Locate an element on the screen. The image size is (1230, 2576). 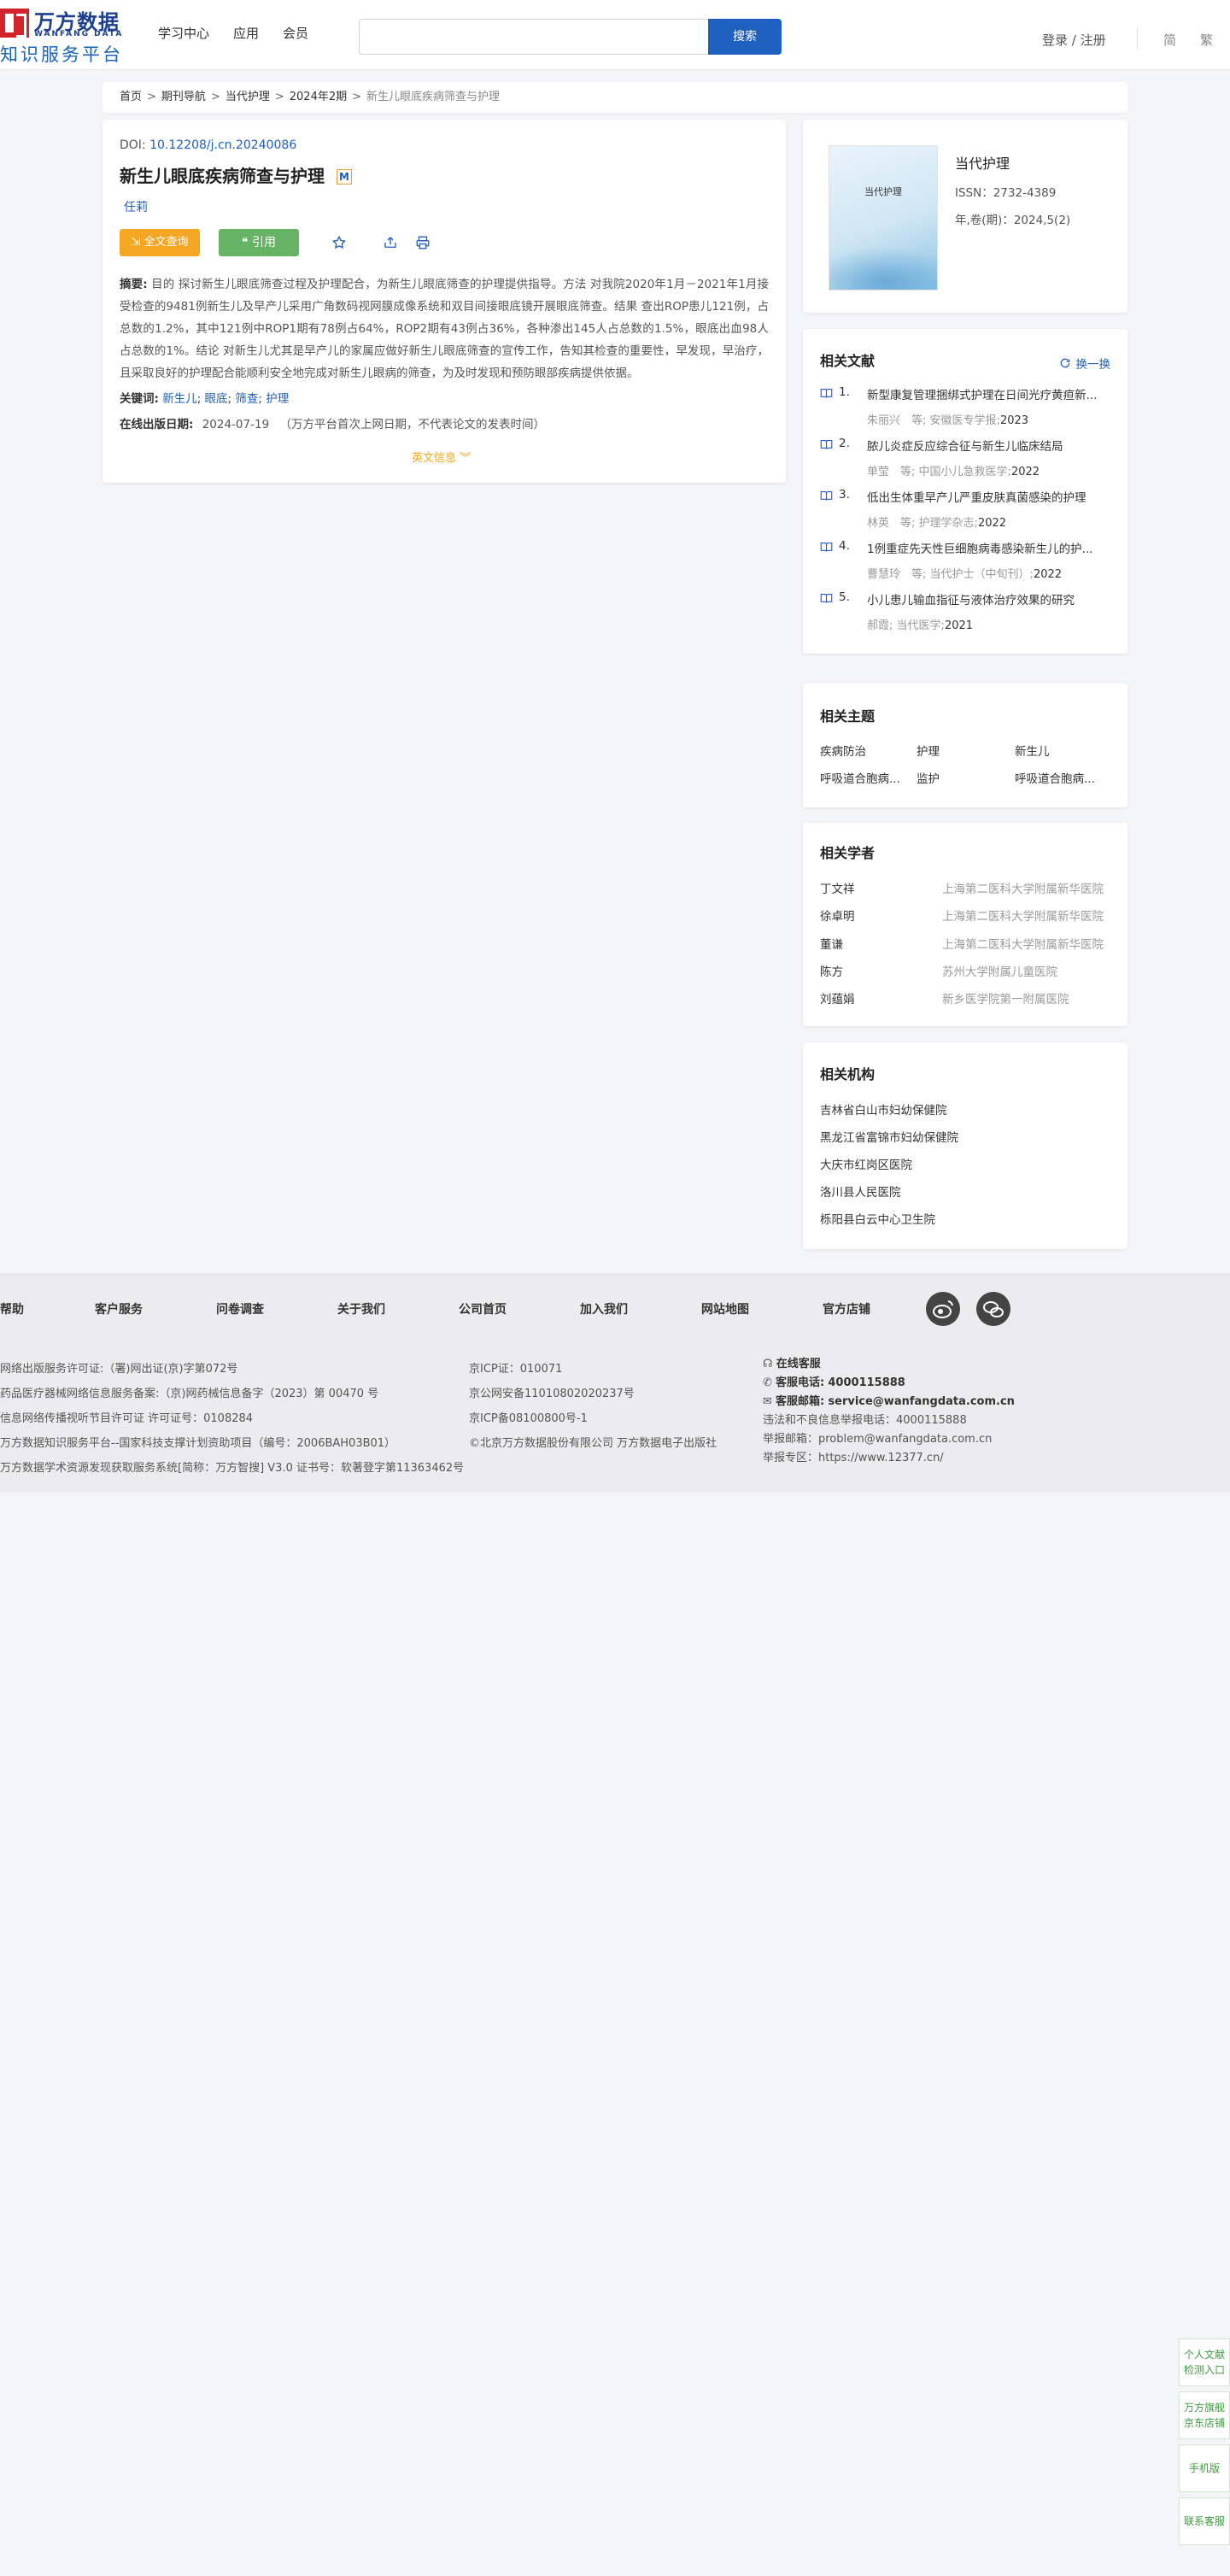
topic-link: 疾病防治 is located at coordinates (843, 750).